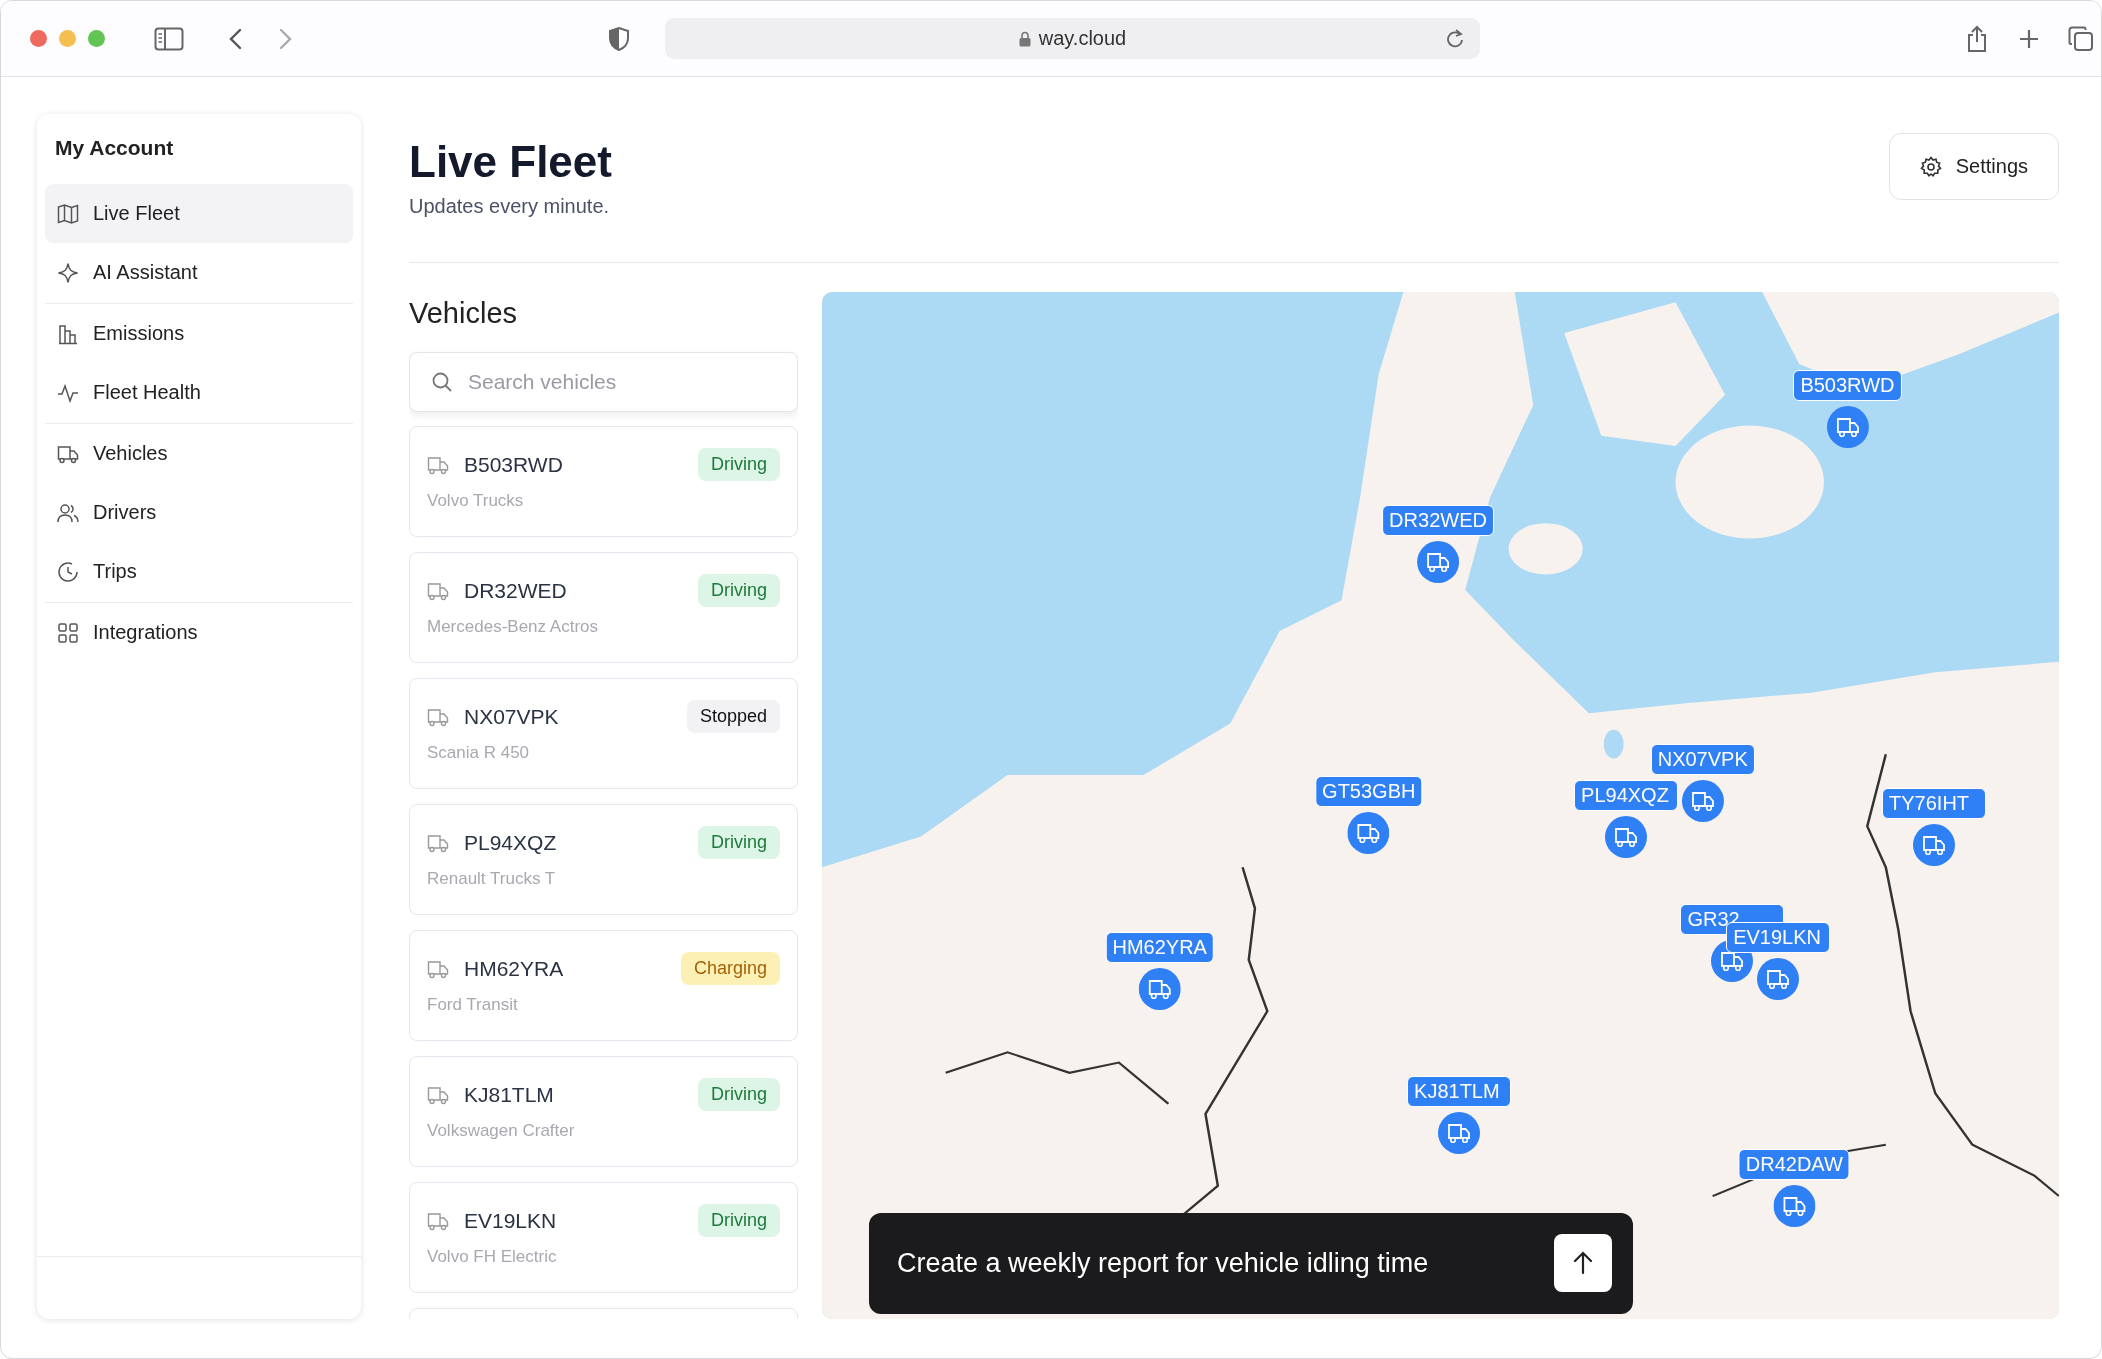 This screenshot has width=2102, height=1359. What do you see at coordinates (603, 733) in the screenshot?
I see `vehicle-card: NX07VPK Stopped Scania R 450` at bounding box center [603, 733].